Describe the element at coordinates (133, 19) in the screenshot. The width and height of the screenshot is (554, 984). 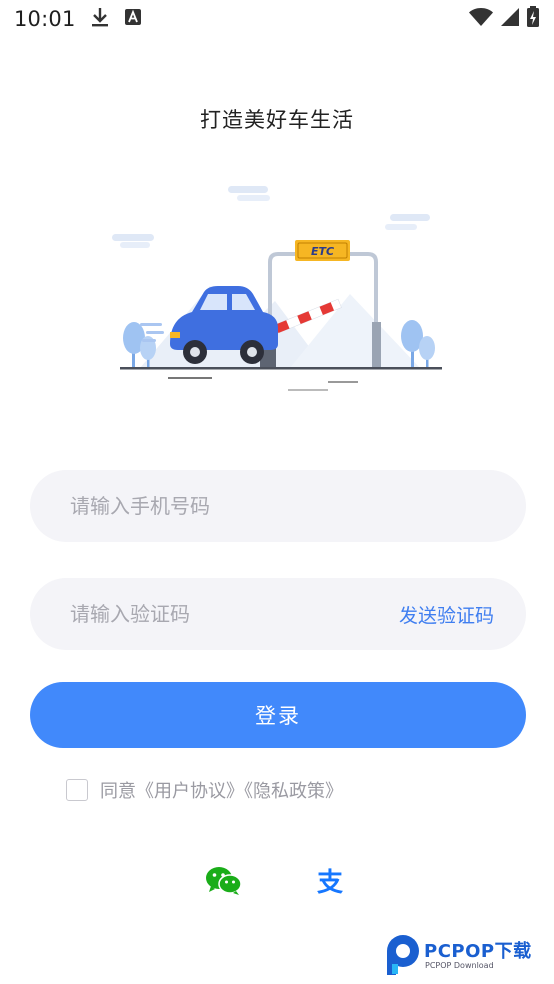
I see `a-icon` at that location.